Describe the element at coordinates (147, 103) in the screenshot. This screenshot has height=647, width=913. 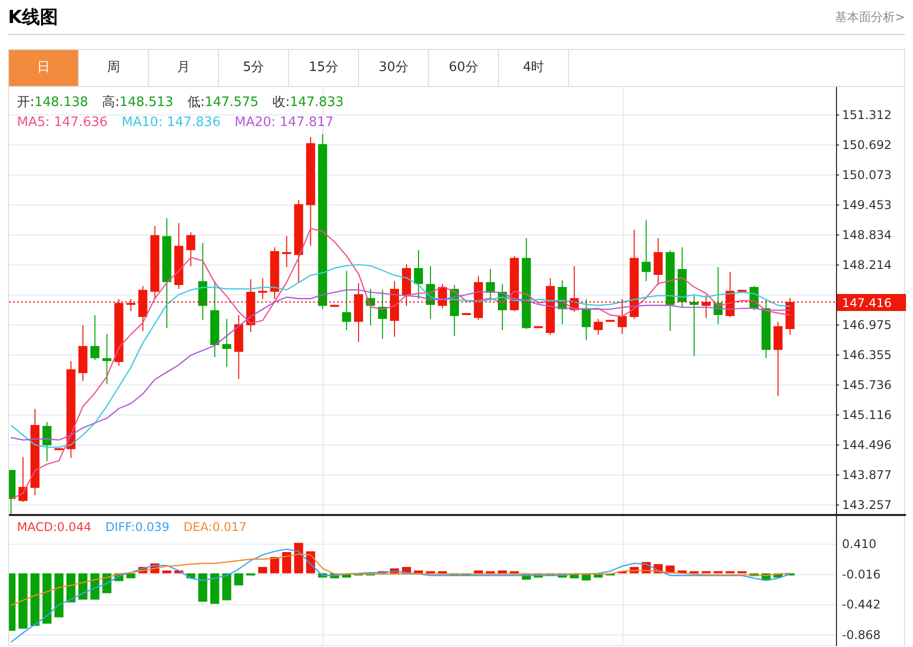
I see `quote-value: 148.513` at that location.